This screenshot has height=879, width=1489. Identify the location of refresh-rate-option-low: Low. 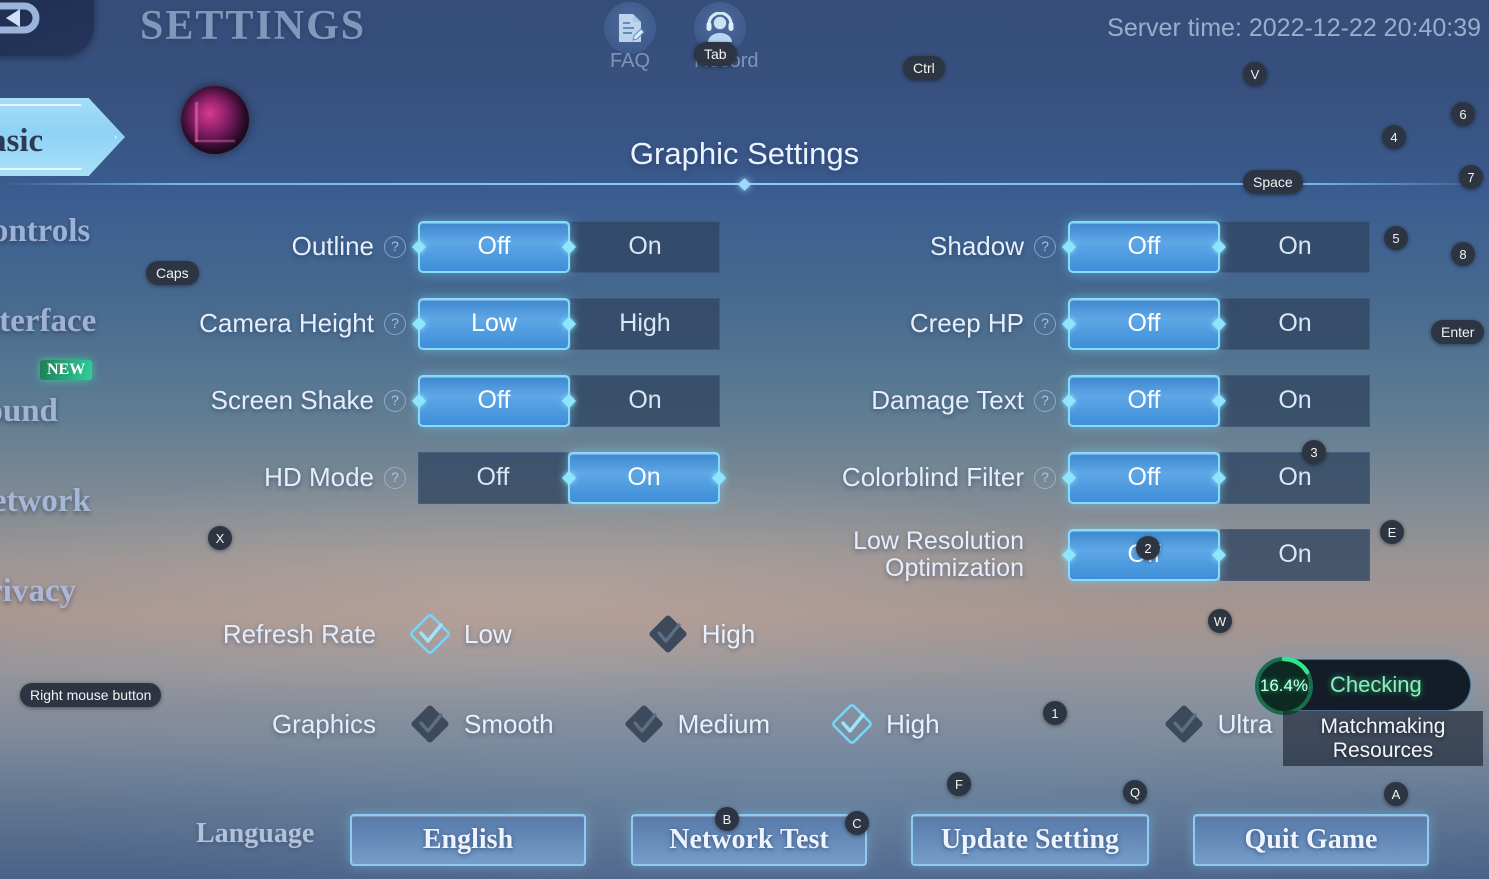
(460, 634).